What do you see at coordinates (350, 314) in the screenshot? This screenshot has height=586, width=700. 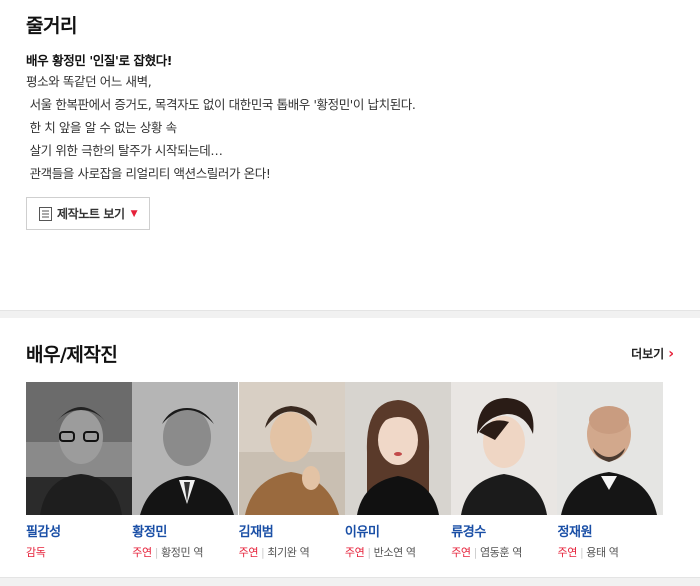 I see `section-divider` at bounding box center [350, 314].